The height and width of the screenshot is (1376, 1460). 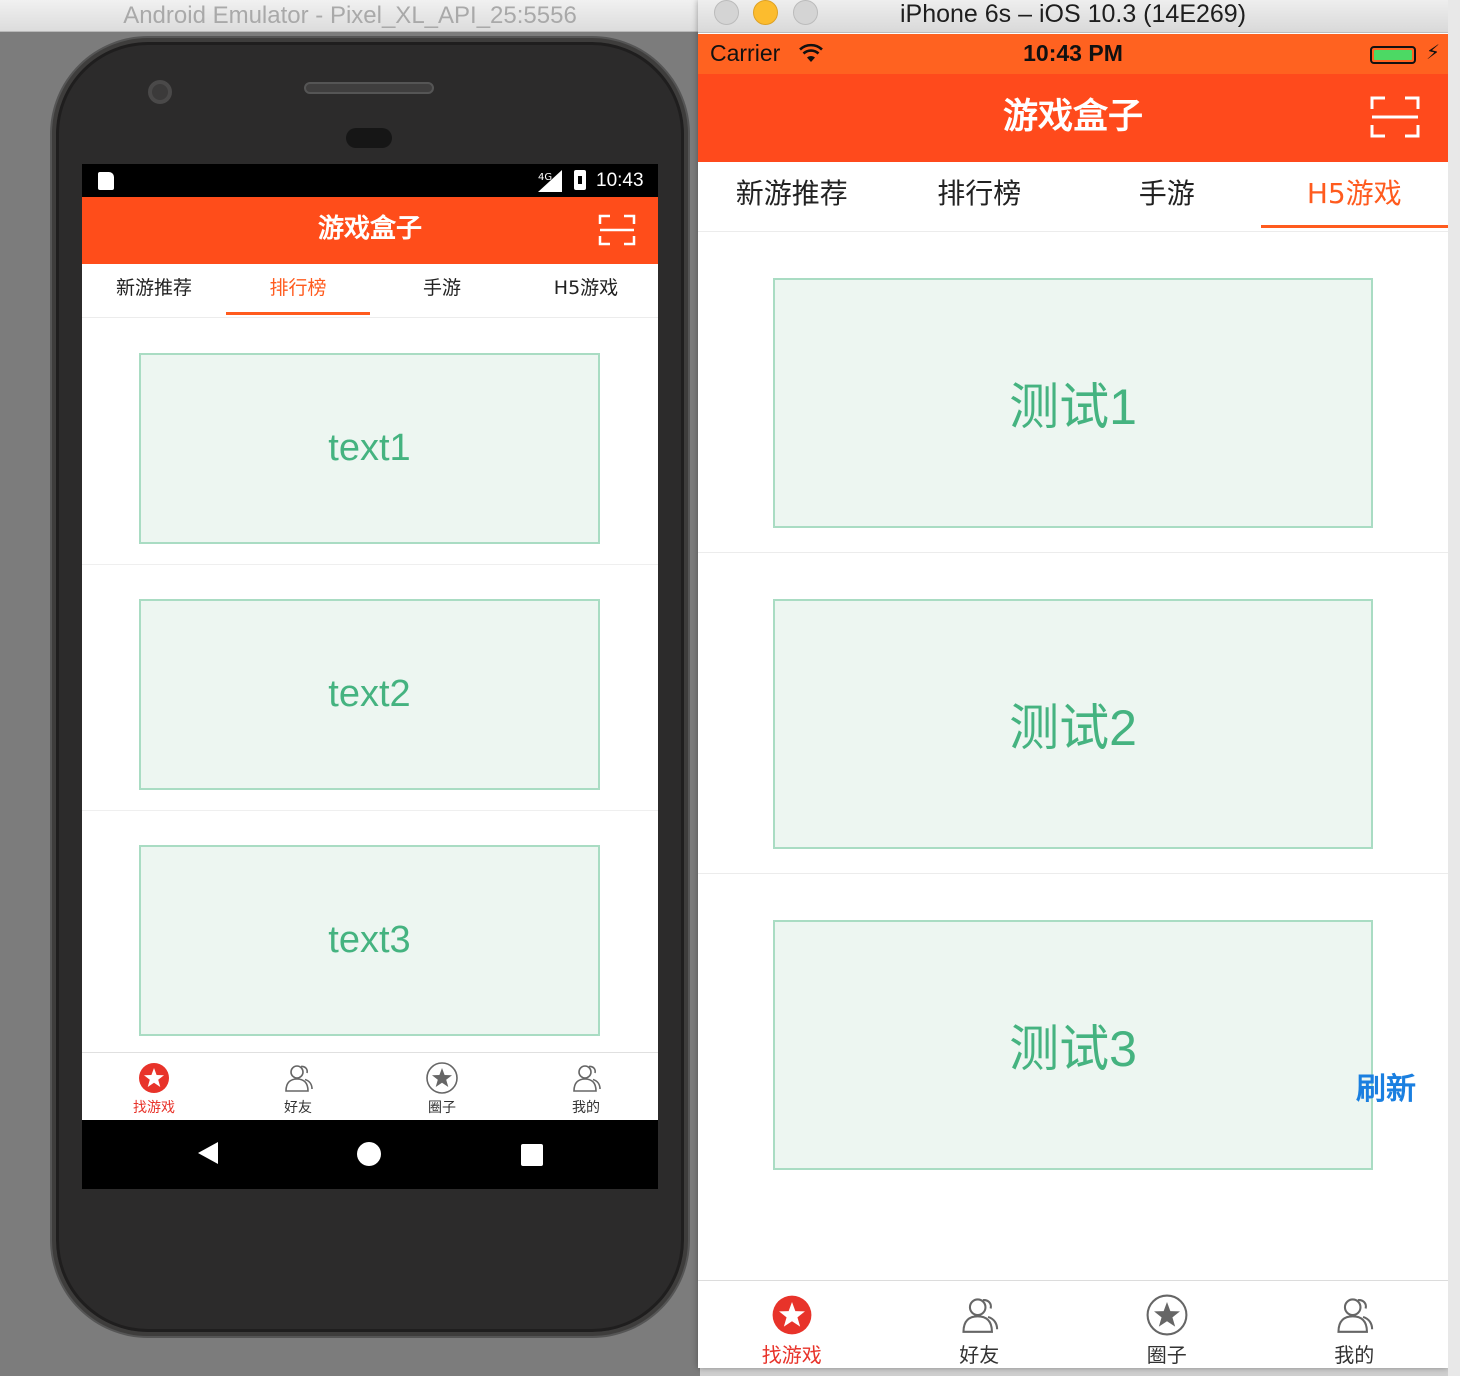 I want to click on list-item: 测试2, so click(x=1073, y=713).